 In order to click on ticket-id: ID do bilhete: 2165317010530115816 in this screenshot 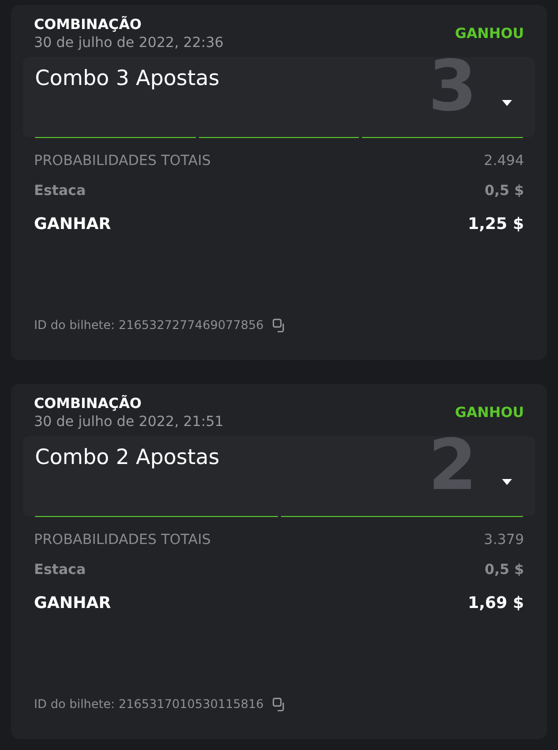, I will do `click(149, 704)`.